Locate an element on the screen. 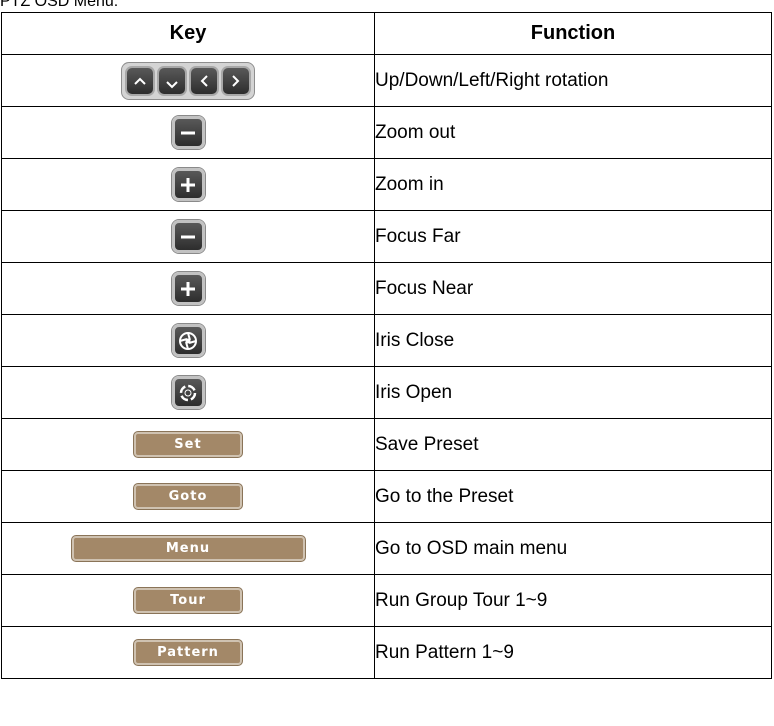 The image size is (774, 726). function-text: Zoom in is located at coordinates (573, 184).